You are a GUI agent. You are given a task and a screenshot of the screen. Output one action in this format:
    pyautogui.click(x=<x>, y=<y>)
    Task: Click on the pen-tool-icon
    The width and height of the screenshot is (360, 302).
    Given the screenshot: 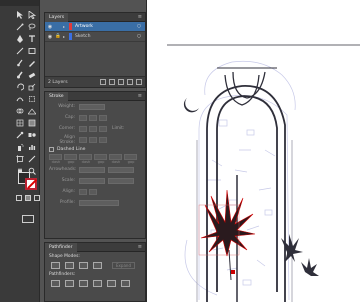 What is the action you would take?
    pyautogui.click(x=19, y=38)
    